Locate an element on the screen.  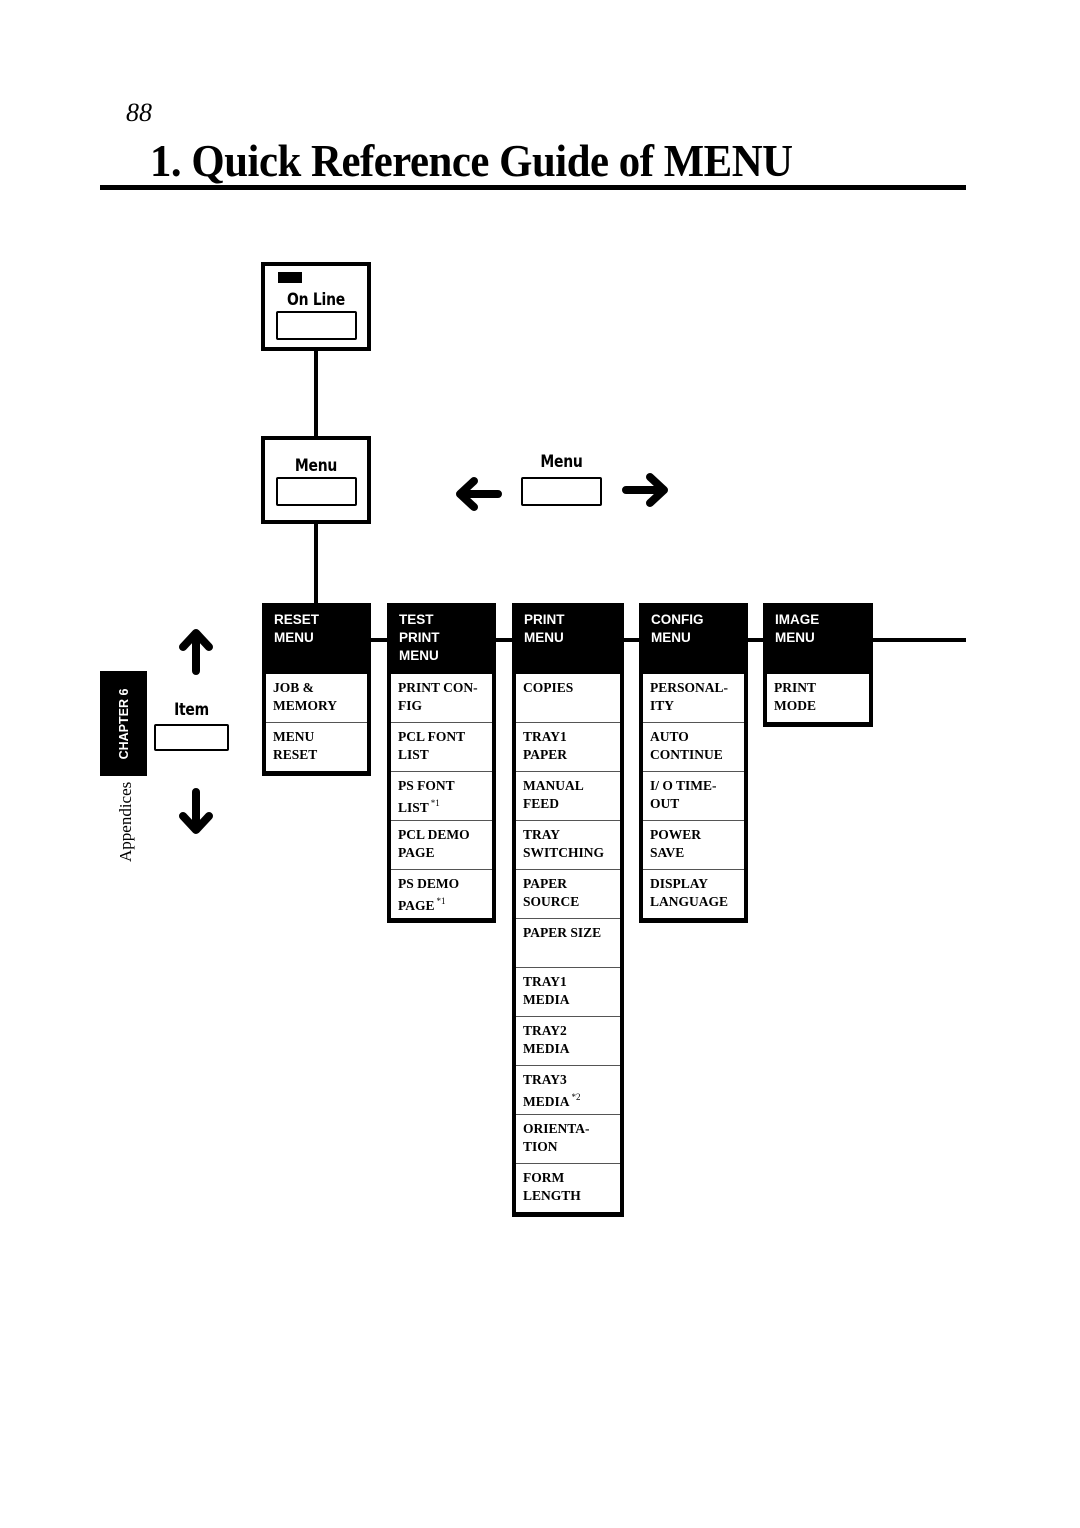
menu-item: PS FONT LIST *1 is located at coordinates (441, 795).